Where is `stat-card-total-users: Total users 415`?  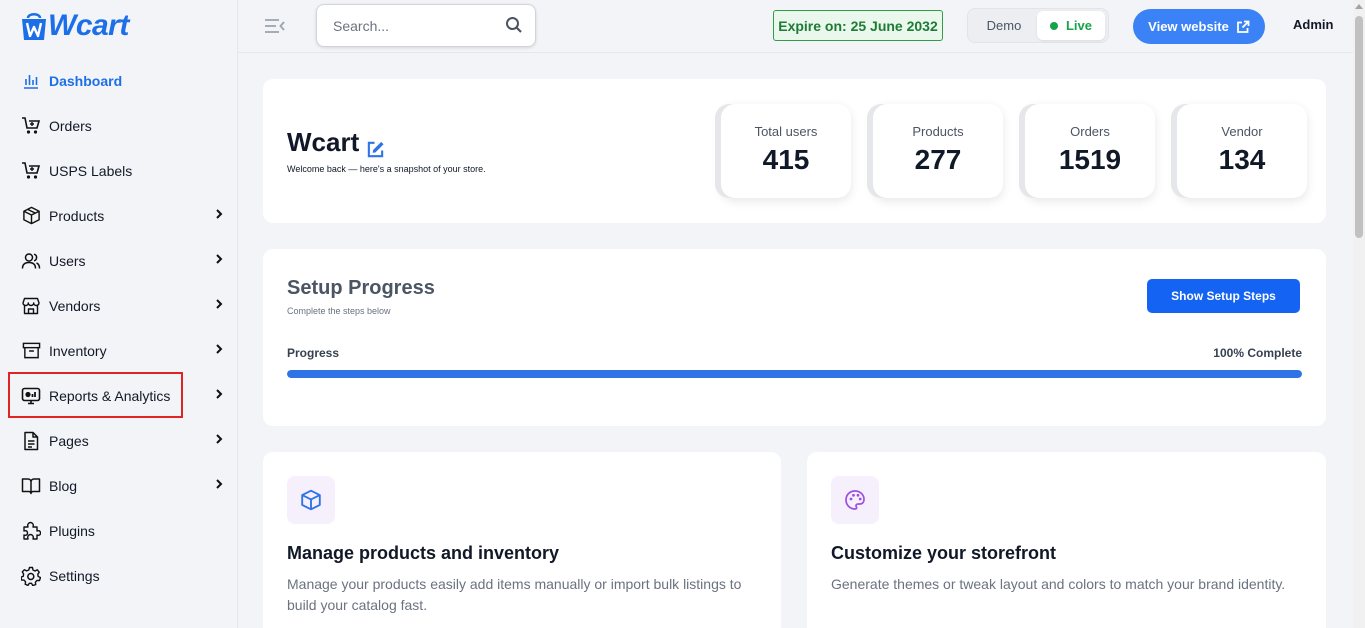 stat-card-total-users: Total users 415 is located at coordinates (786, 151).